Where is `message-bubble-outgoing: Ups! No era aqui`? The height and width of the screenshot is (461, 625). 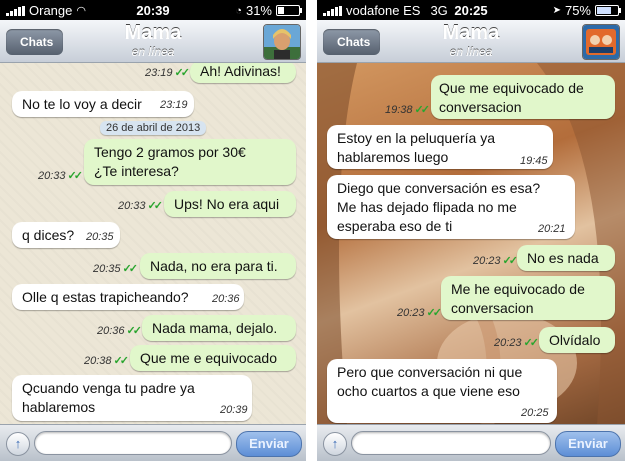
message-bubble-outgoing: Ups! No era aqui is located at coordinates (230, 204).